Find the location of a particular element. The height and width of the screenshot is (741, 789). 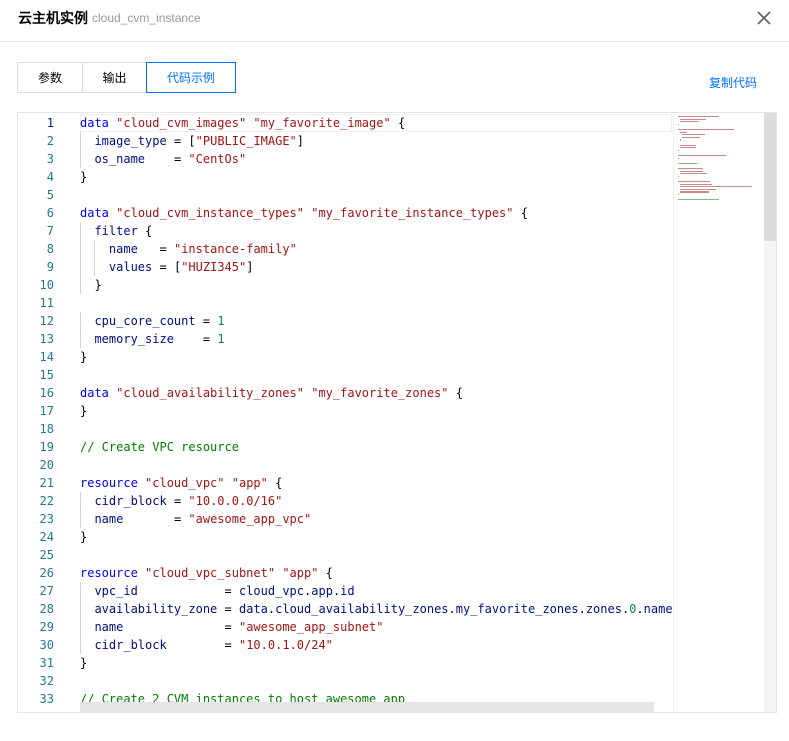

line-number: 3 is located at coordinates (50, 159).